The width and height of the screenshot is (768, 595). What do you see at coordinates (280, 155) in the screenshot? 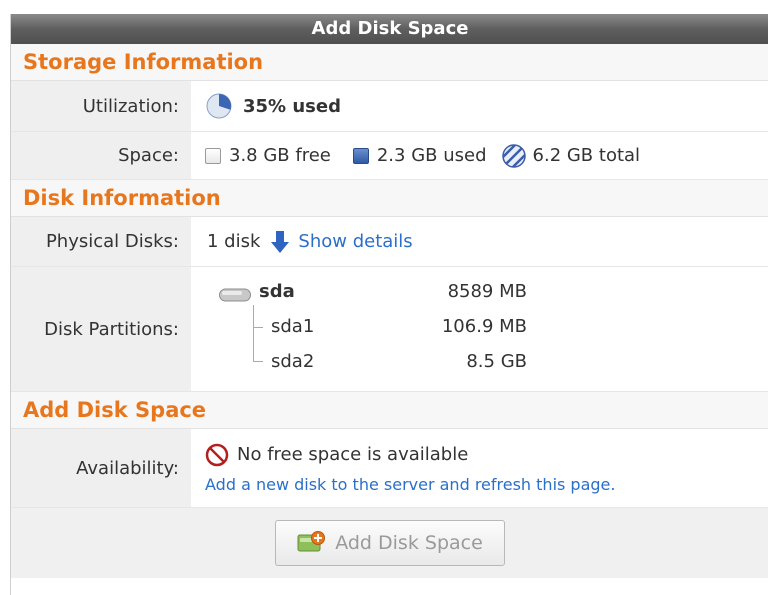
I see `free-space-value: 3.8 GB free` at bounding box center [280, 155].